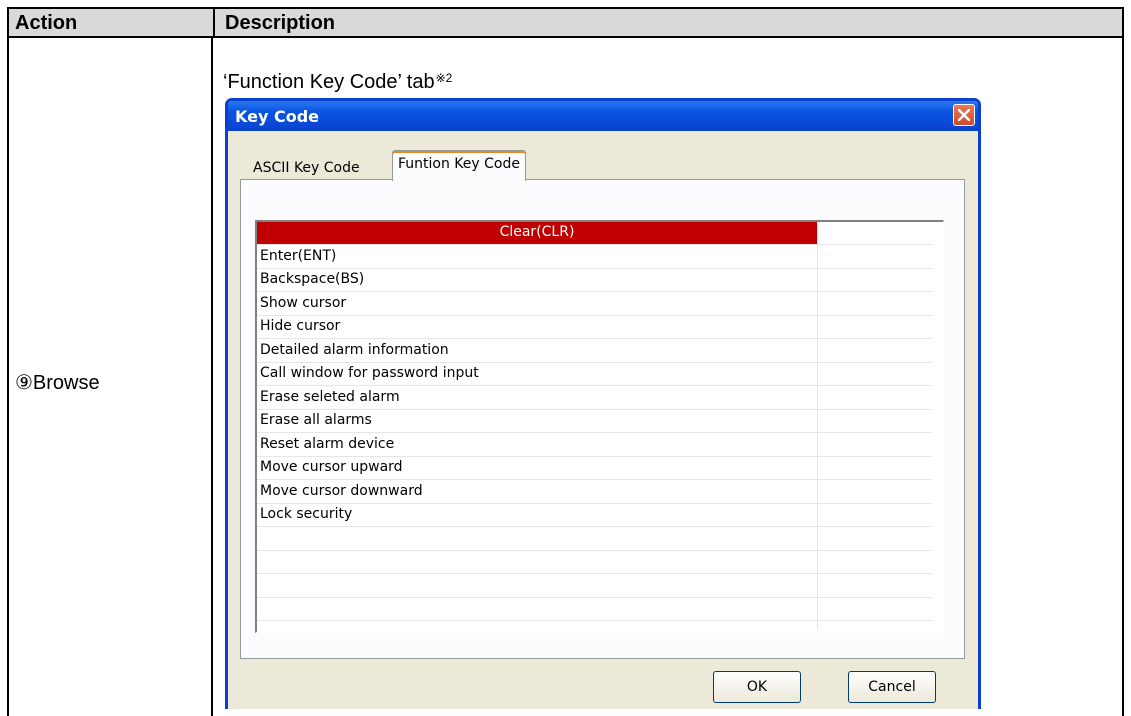 This screenshot has width=1131, height=716. I want to click on list-item: Clear(CLR), so click(594, 233).